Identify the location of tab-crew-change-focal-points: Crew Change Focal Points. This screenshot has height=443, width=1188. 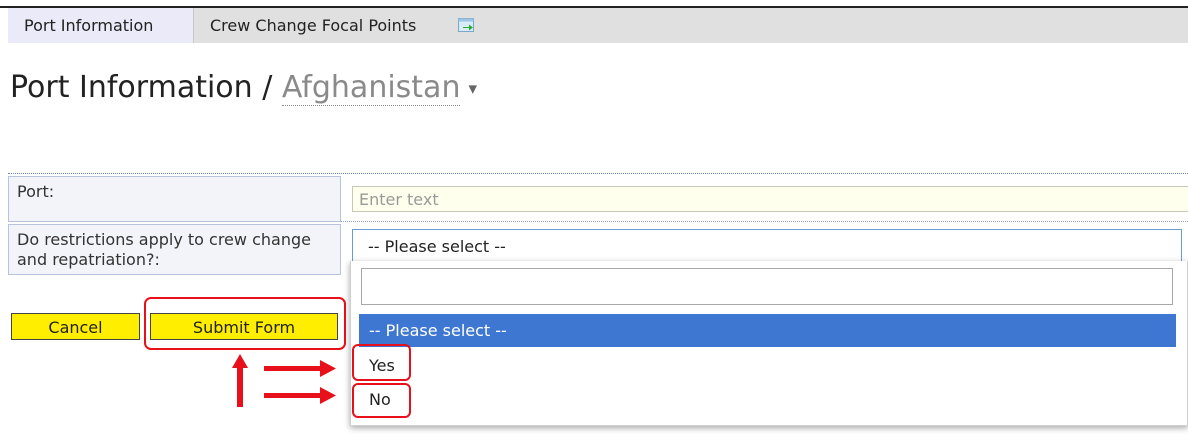
(339, 25).